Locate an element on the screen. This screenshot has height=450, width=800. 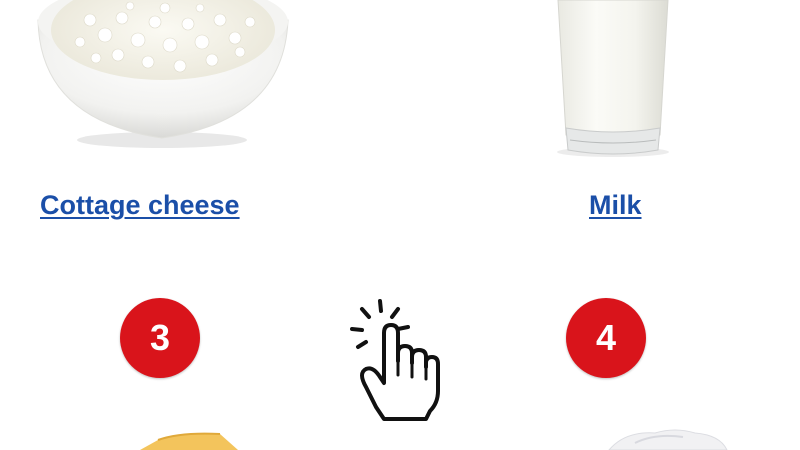
cheese-block-image is located at coordinates (185, 440).